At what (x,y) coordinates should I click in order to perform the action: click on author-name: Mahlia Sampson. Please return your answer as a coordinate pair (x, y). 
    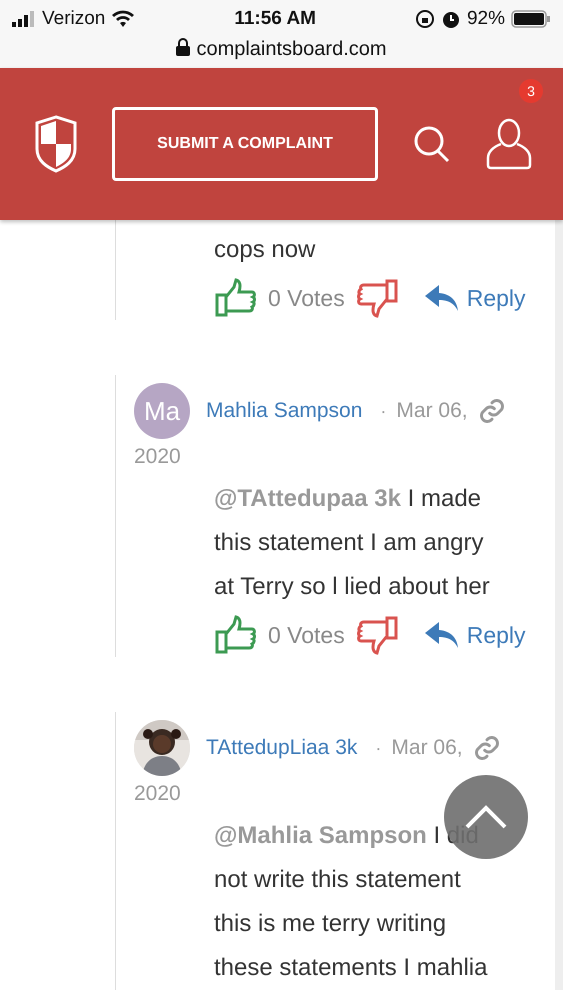
    Looking at the image, I should click on (284, 411).